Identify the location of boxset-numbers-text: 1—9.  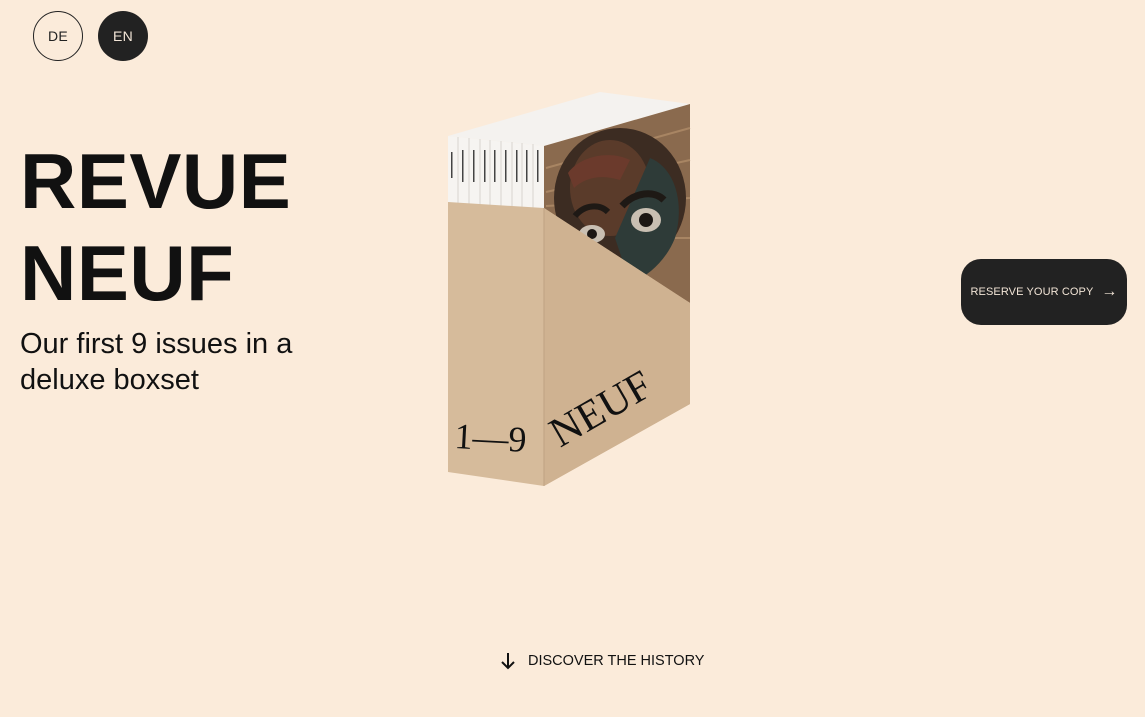
(491, 438).